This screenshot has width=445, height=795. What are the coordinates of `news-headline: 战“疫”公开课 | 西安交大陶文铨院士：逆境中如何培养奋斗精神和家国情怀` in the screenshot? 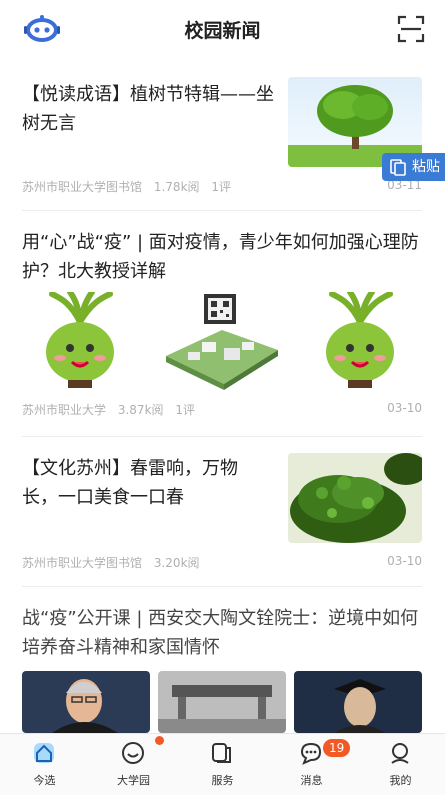 It's located at (222, 633).